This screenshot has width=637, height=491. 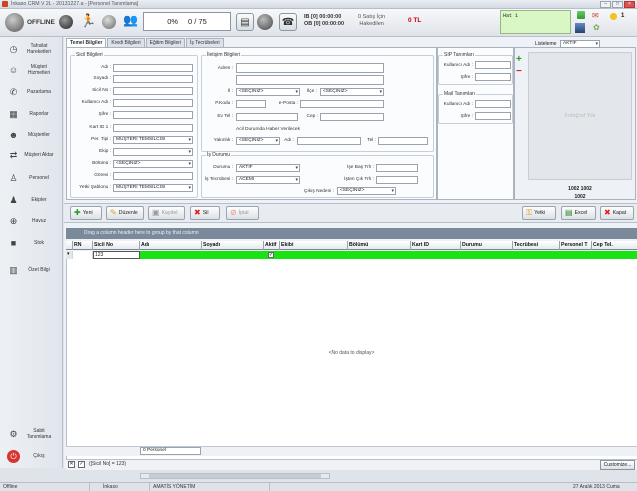 I want to click on grid-icon, so click(x=581, y=15).